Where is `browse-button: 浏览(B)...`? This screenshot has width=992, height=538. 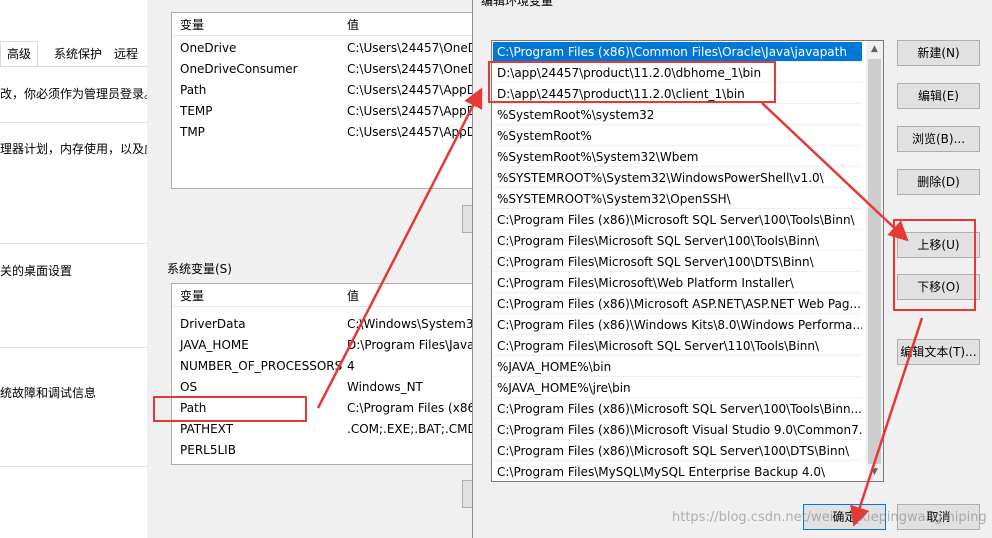 browse-button: 浏览(B)... is located at coordinates (938, 139).